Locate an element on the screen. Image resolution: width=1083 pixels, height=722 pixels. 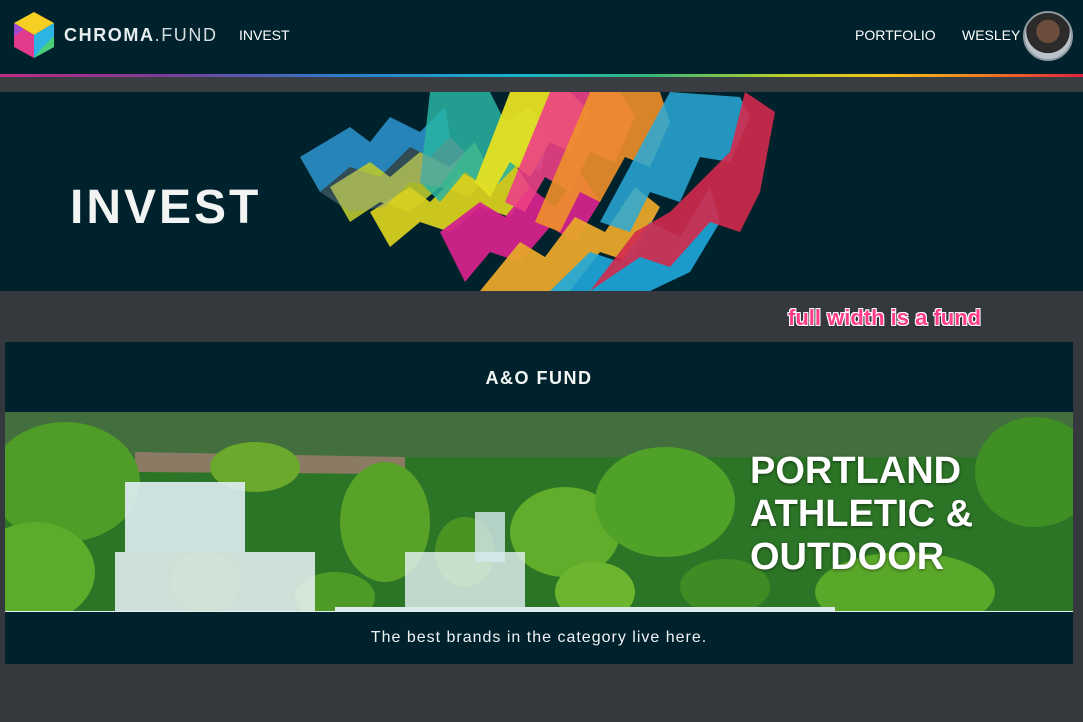
brand-primary: CHROMA is located at coordinates (109, 35).